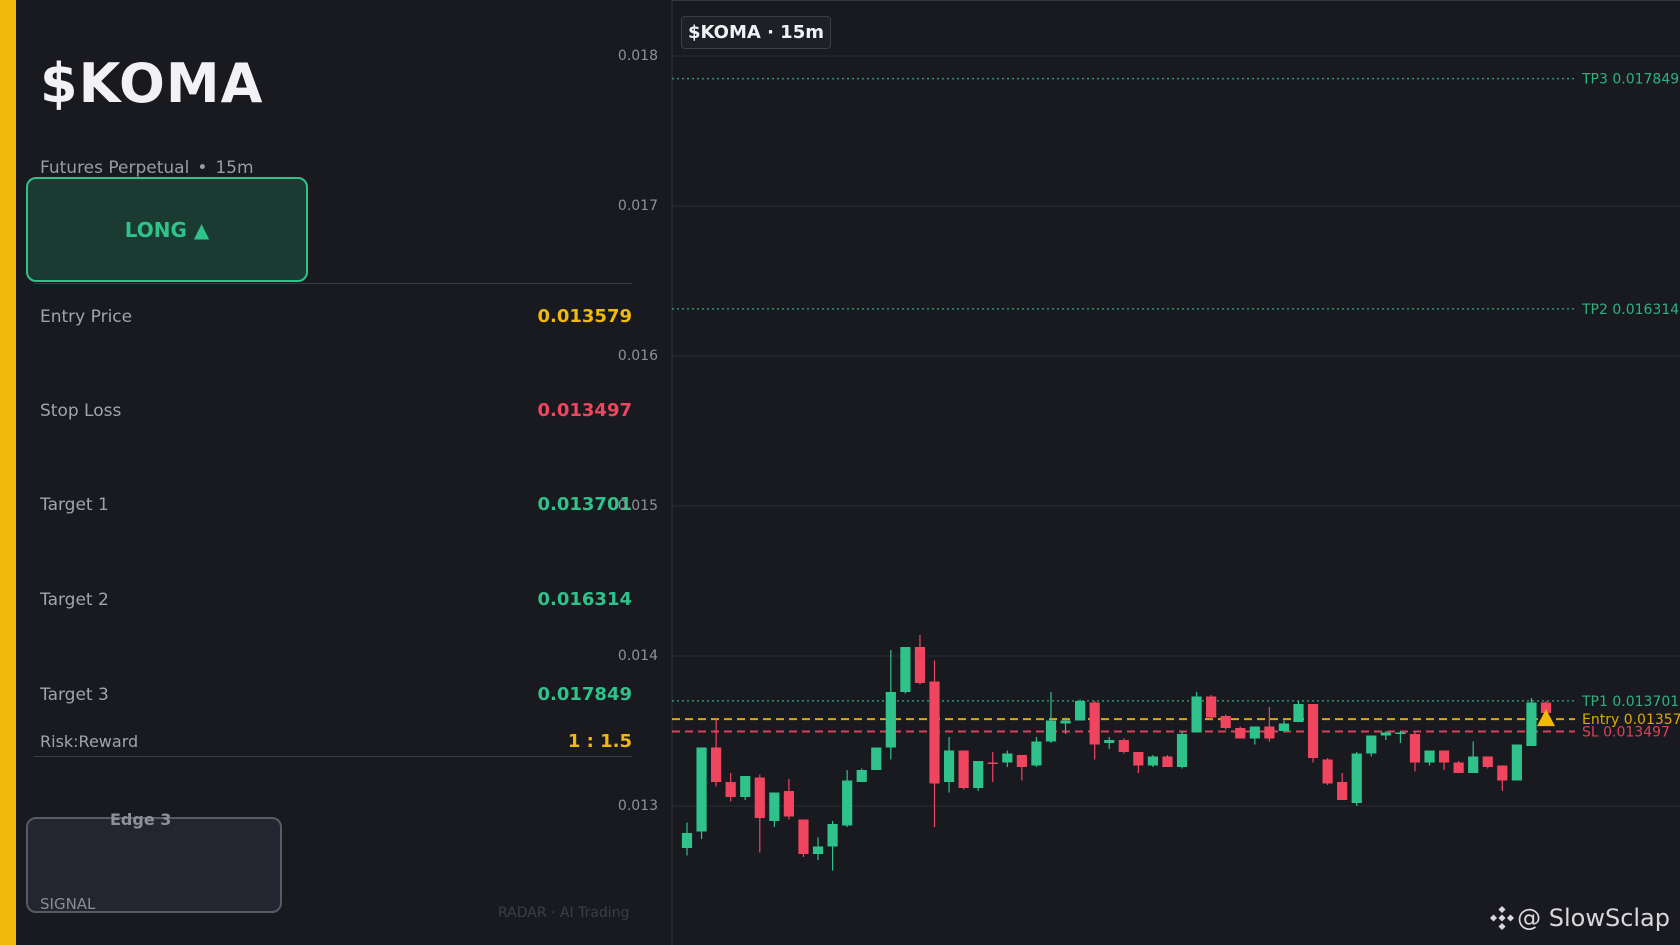  What do you see at coordinates (638, 56) in the screenshot?
I see `y-tick-label: 0.018` at bounding box center [638, 56].